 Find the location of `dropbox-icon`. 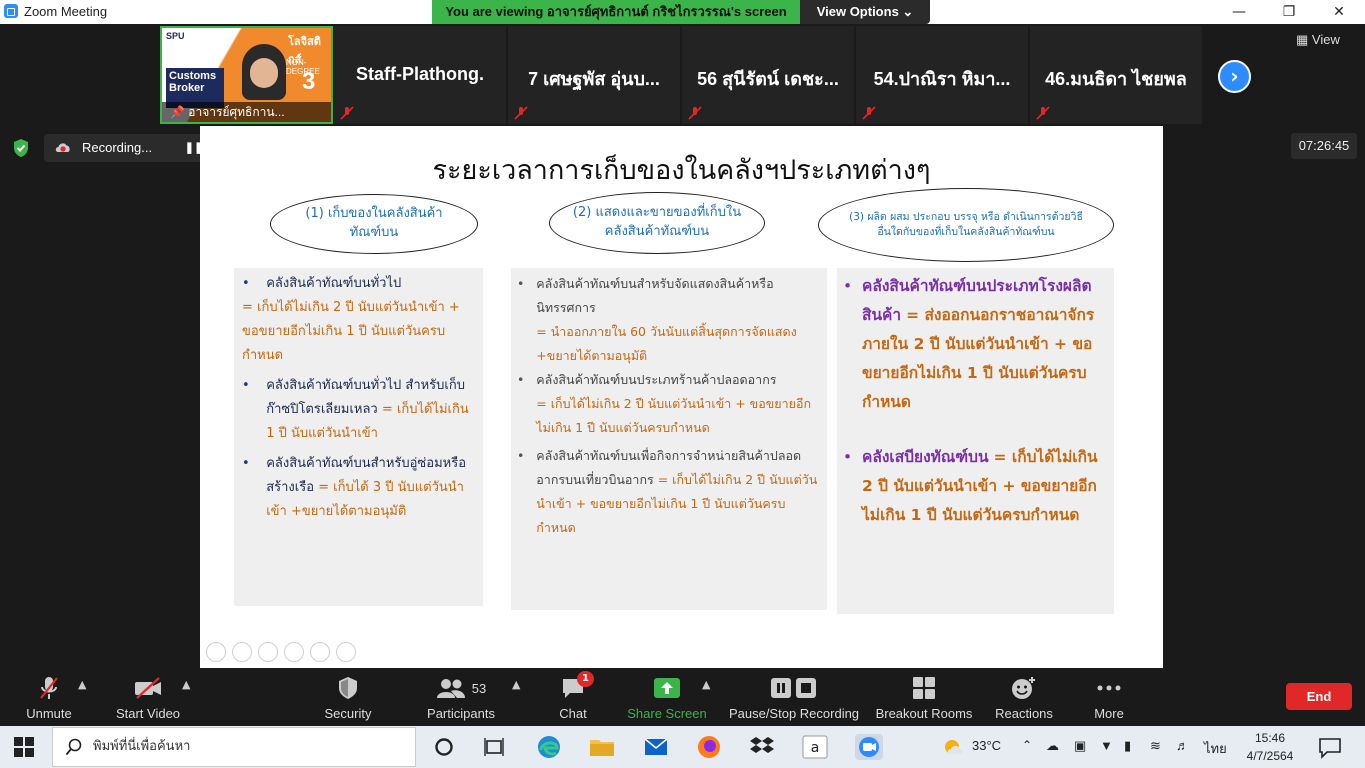

dropbox-icon is located at coordinates (762, 747).